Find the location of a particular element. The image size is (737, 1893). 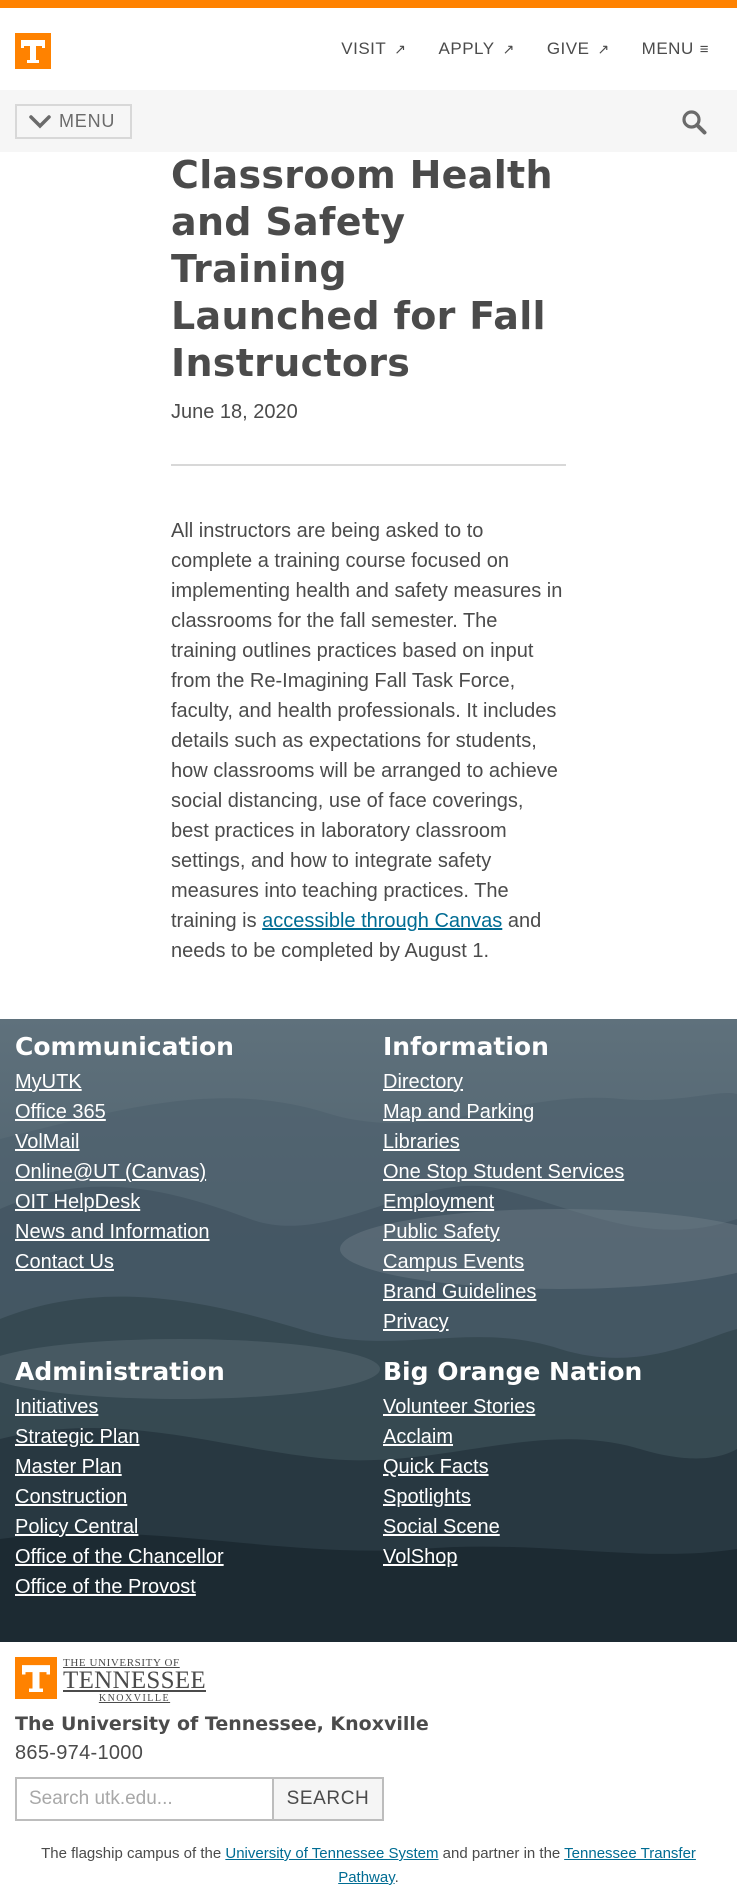

nav-menu-label: MENU is located at coordinates (667, 48).